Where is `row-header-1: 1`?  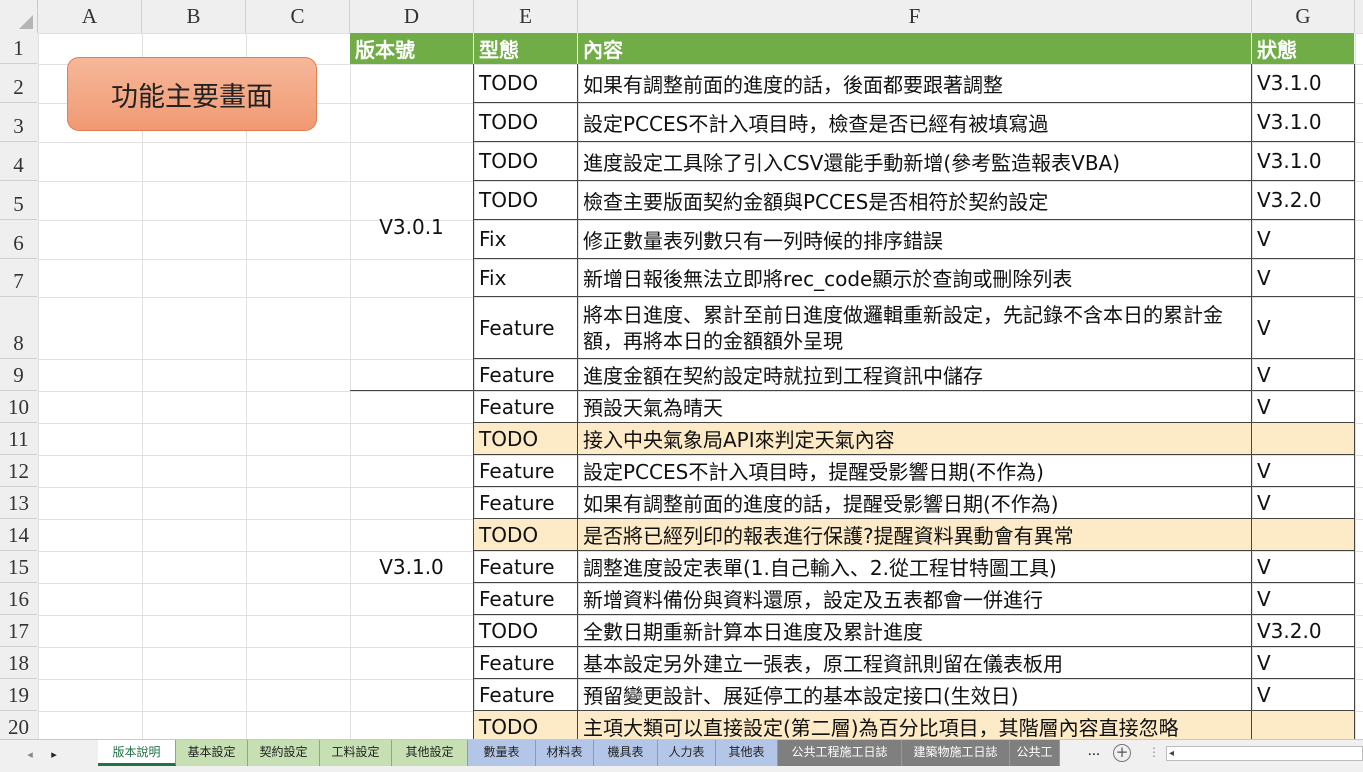
row-header-1: 1 is located at coordinates (18, 48).